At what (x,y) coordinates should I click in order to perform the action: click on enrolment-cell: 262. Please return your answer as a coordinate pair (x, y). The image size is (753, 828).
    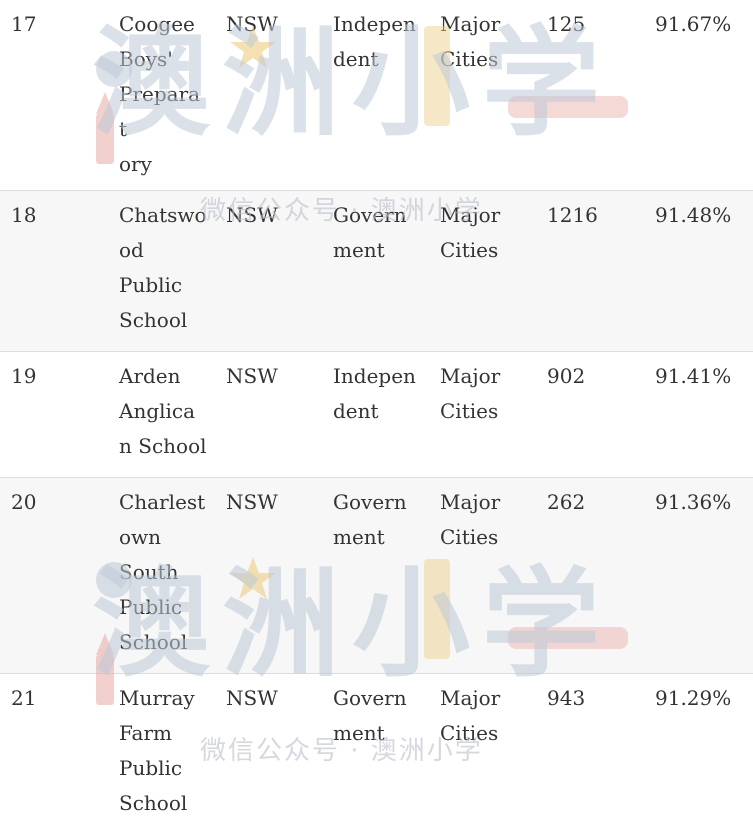
    Looking at the image, I should click on (566, 502).